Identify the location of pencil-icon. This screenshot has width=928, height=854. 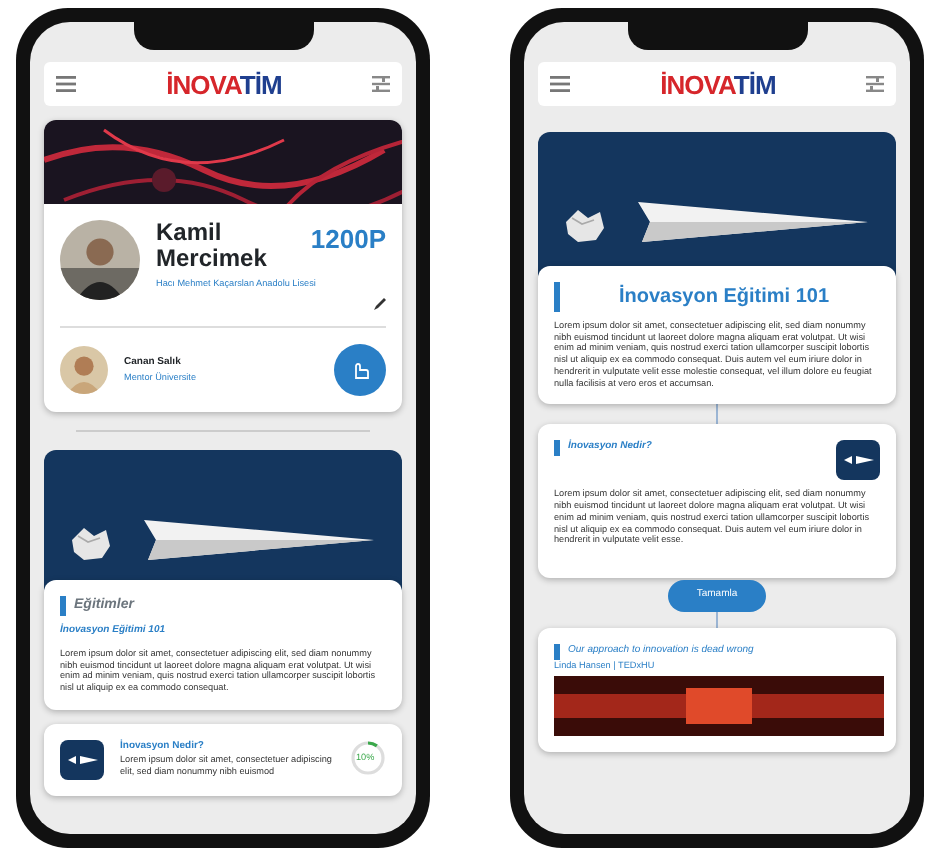
(380, 303).